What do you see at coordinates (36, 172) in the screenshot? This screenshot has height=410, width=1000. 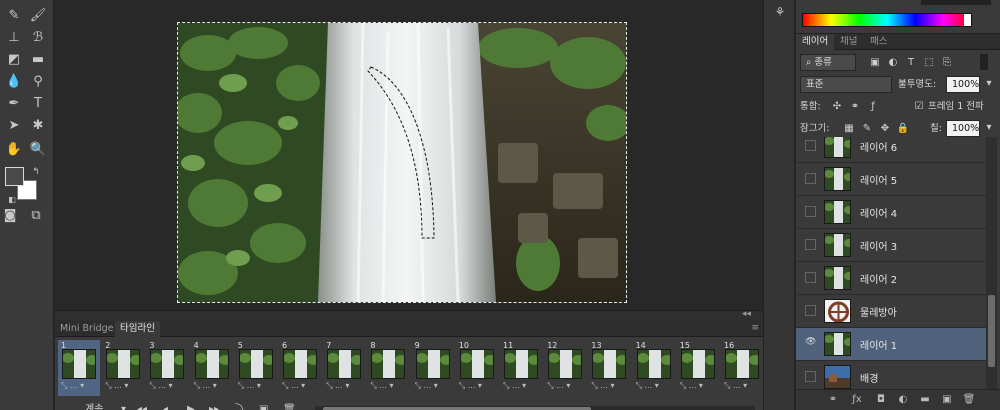 I see `swap-colors-icon: ↰` at bounding box center [36, 172].